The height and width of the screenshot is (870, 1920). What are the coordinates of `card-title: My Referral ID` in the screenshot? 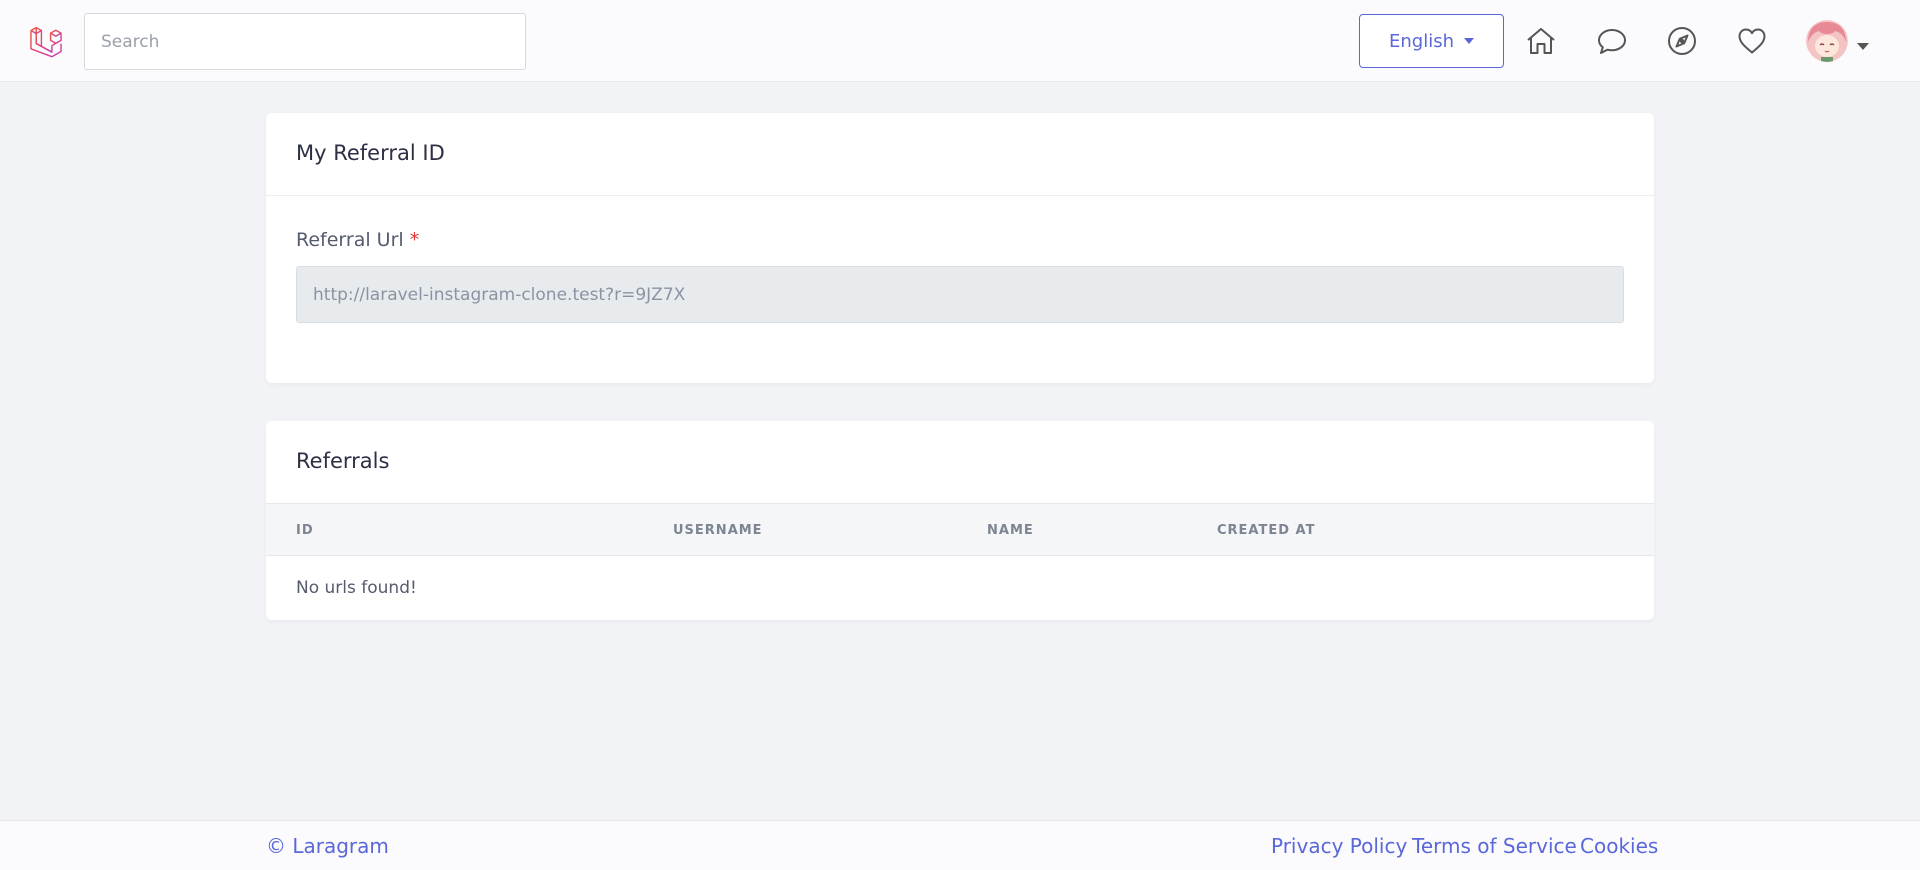 It's located at (370, 153).